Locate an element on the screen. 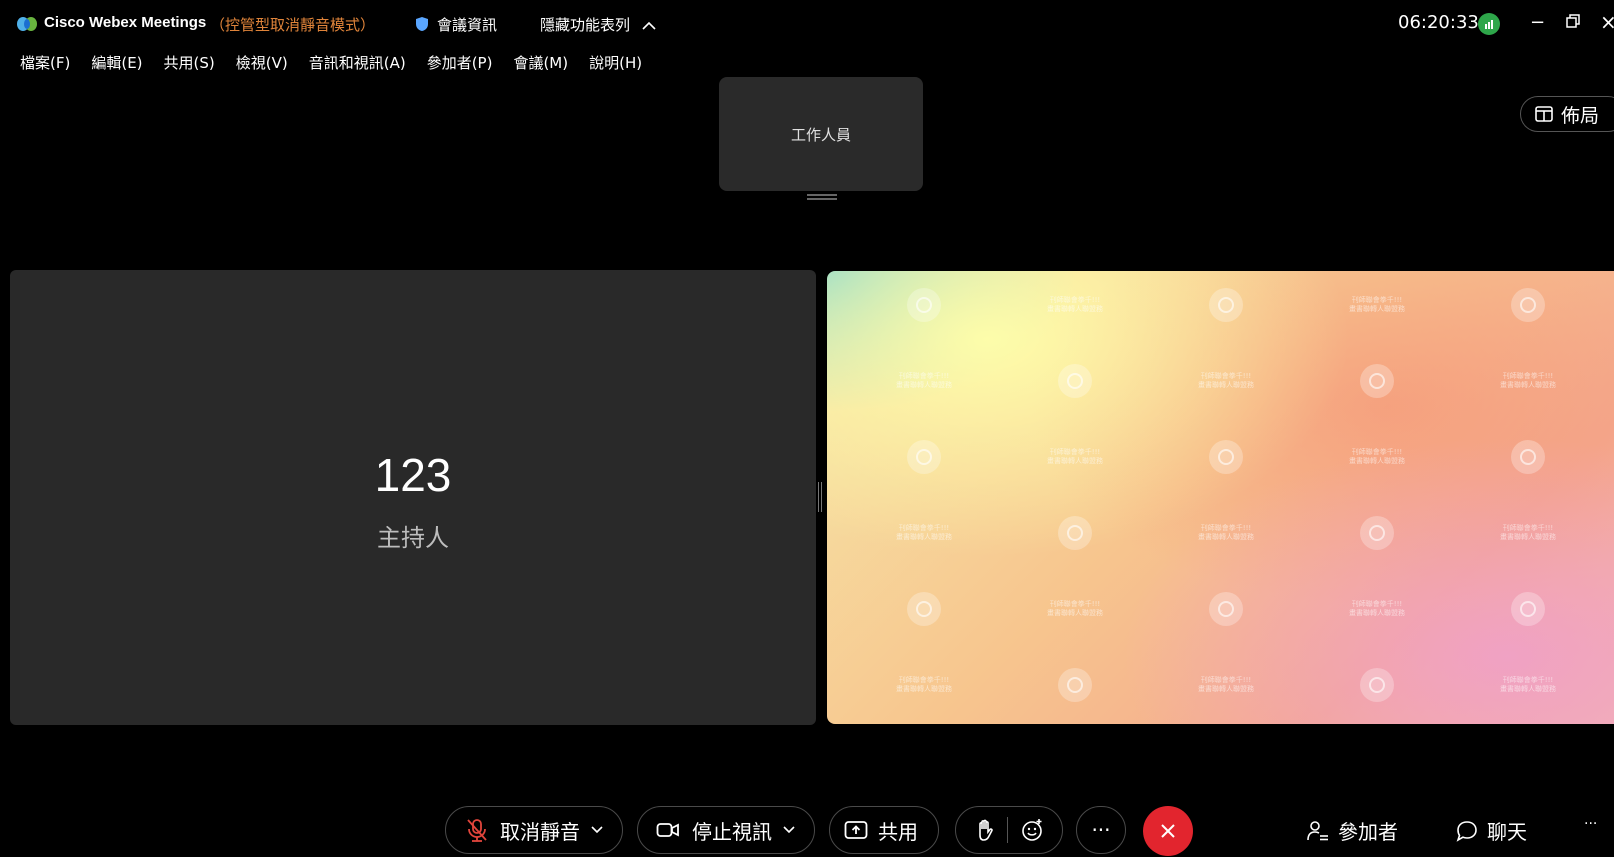 The image size is (1614, 857). raise-hand-icon is located at coordinates (985, 830).